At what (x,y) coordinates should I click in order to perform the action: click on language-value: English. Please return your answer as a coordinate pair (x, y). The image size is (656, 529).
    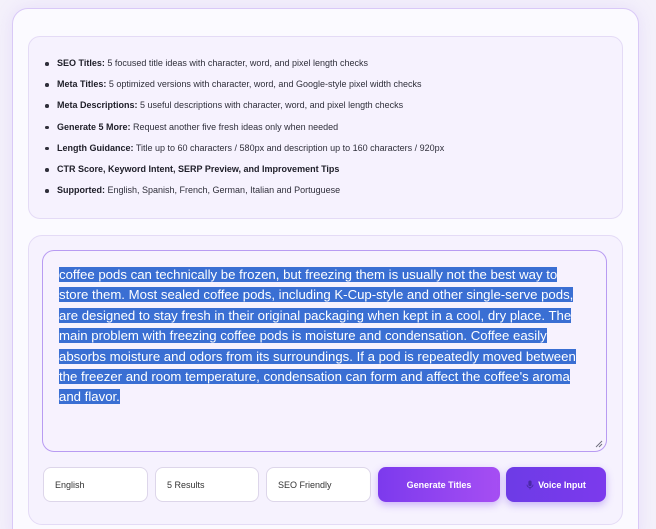
    Looking at the image, I should click on (70, 485).